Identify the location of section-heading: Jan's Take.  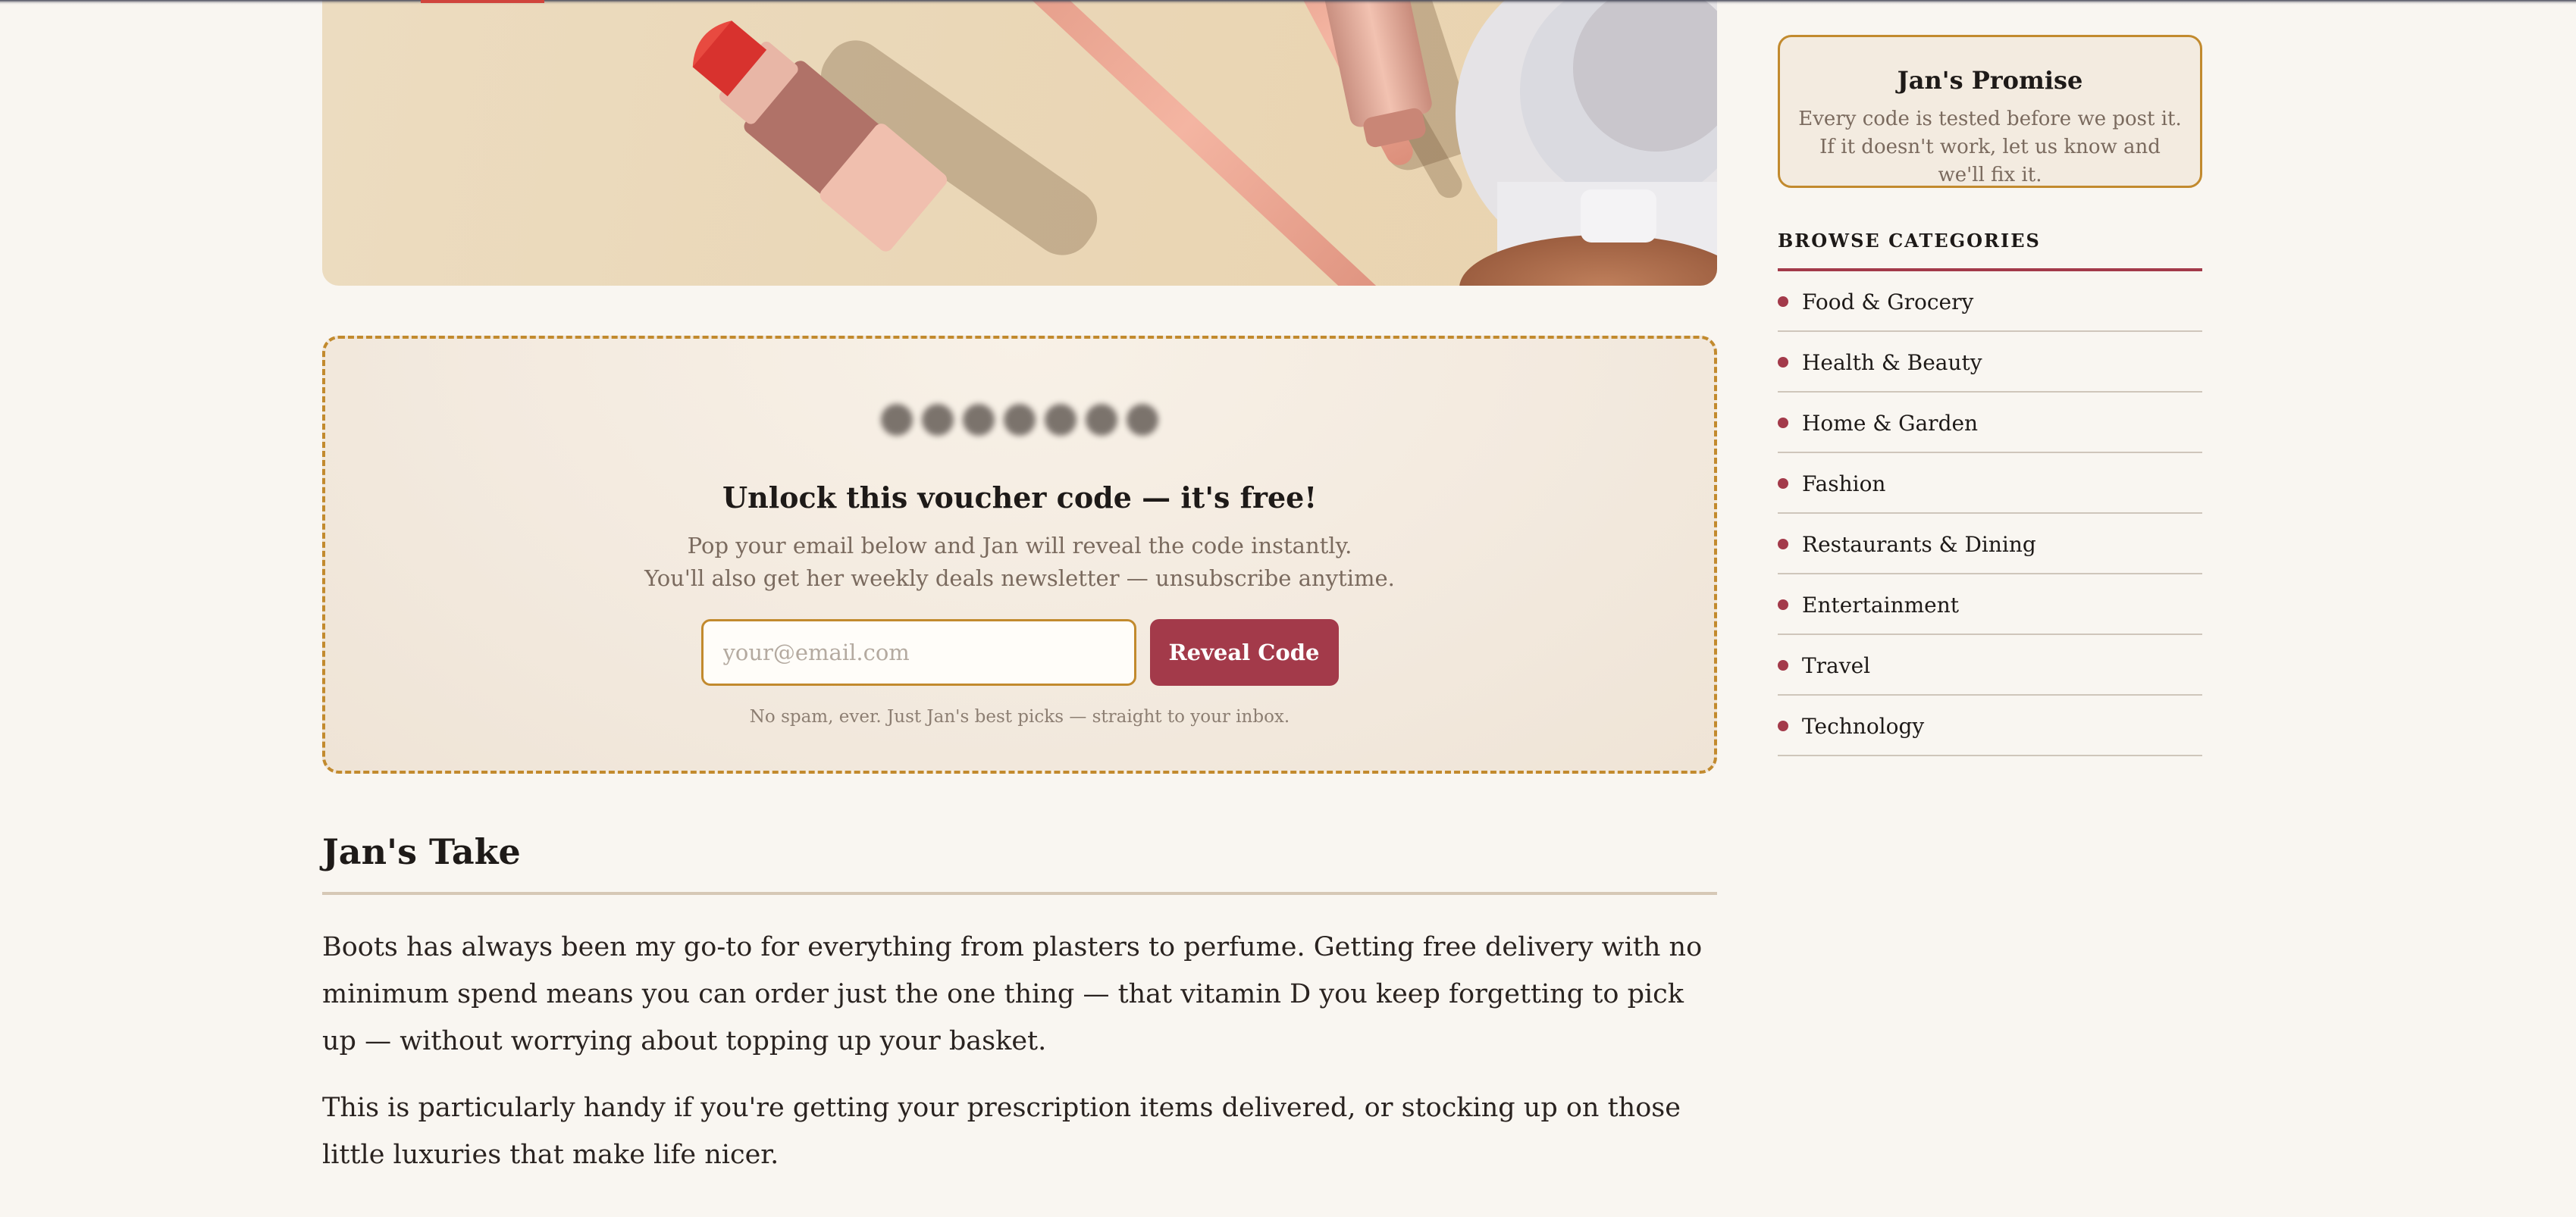
(1020, 863).